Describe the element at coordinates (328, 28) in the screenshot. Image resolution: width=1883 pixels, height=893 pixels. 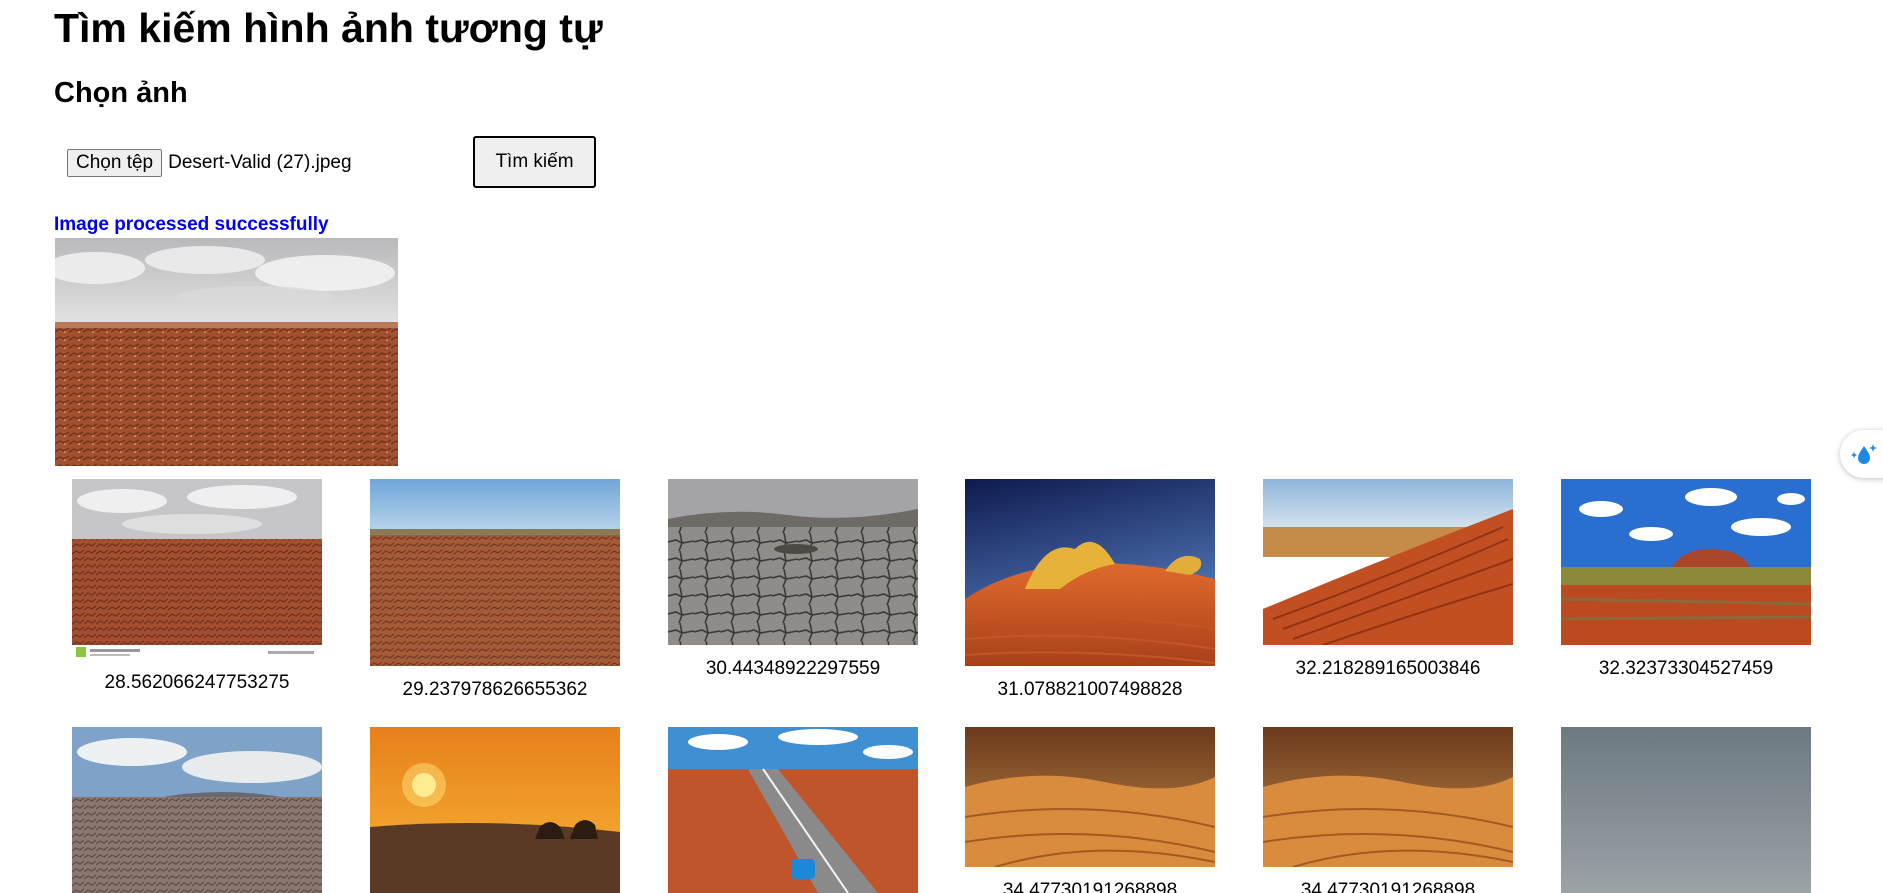
I see `page-title: Tìm kiếm hình ảnh tương tự` at that location.